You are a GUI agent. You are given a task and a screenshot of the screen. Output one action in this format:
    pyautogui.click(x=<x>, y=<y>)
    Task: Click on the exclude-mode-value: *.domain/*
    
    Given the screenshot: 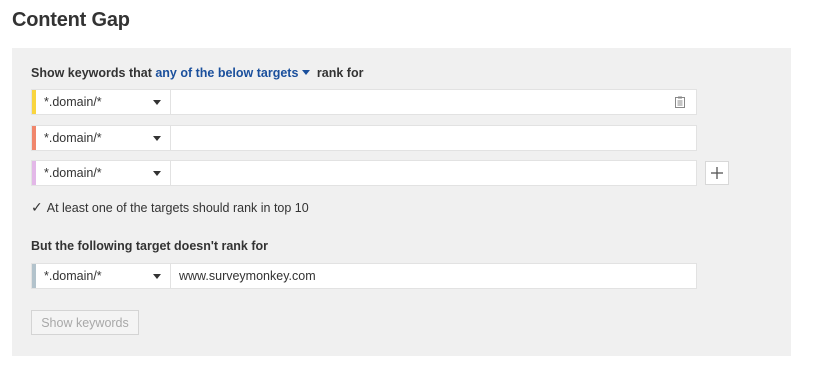 What is the action you would take?
    pyautogui.click(x=73, y=276)
    